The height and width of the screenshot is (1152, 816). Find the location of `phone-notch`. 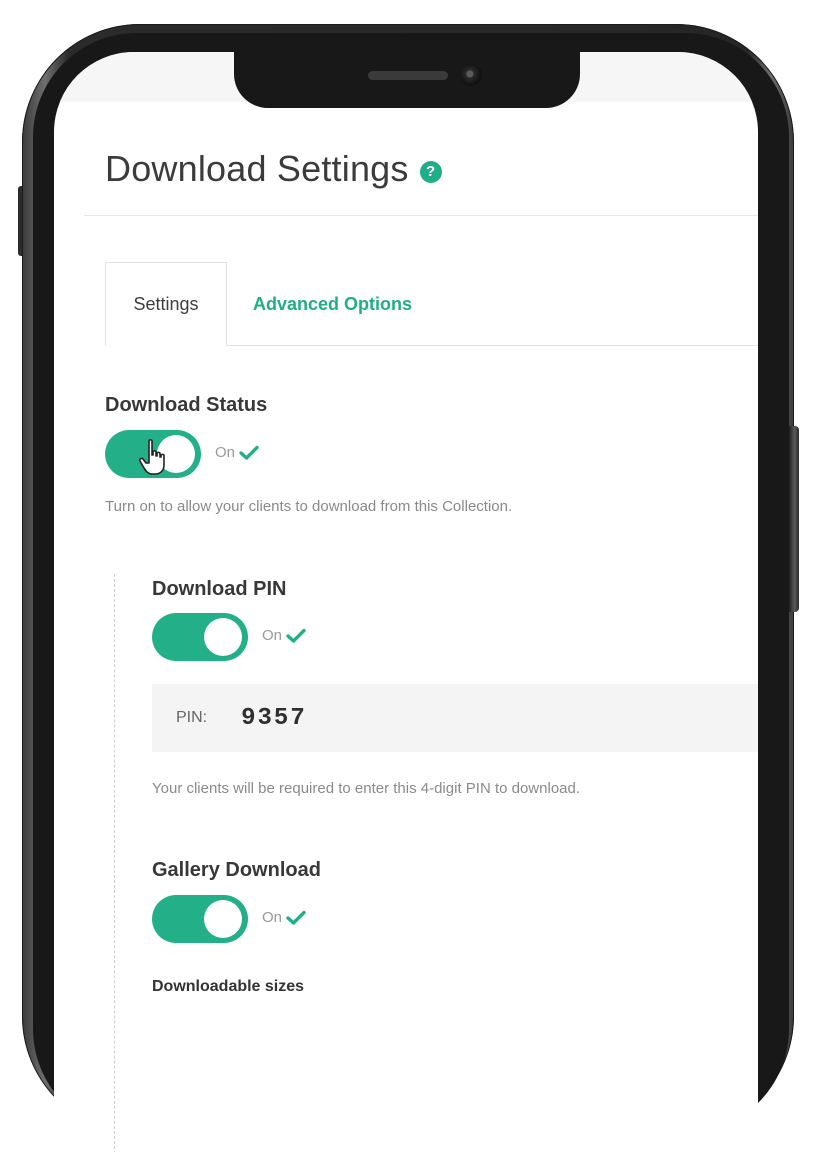

phone-notch is located at coordinates (407, 80).